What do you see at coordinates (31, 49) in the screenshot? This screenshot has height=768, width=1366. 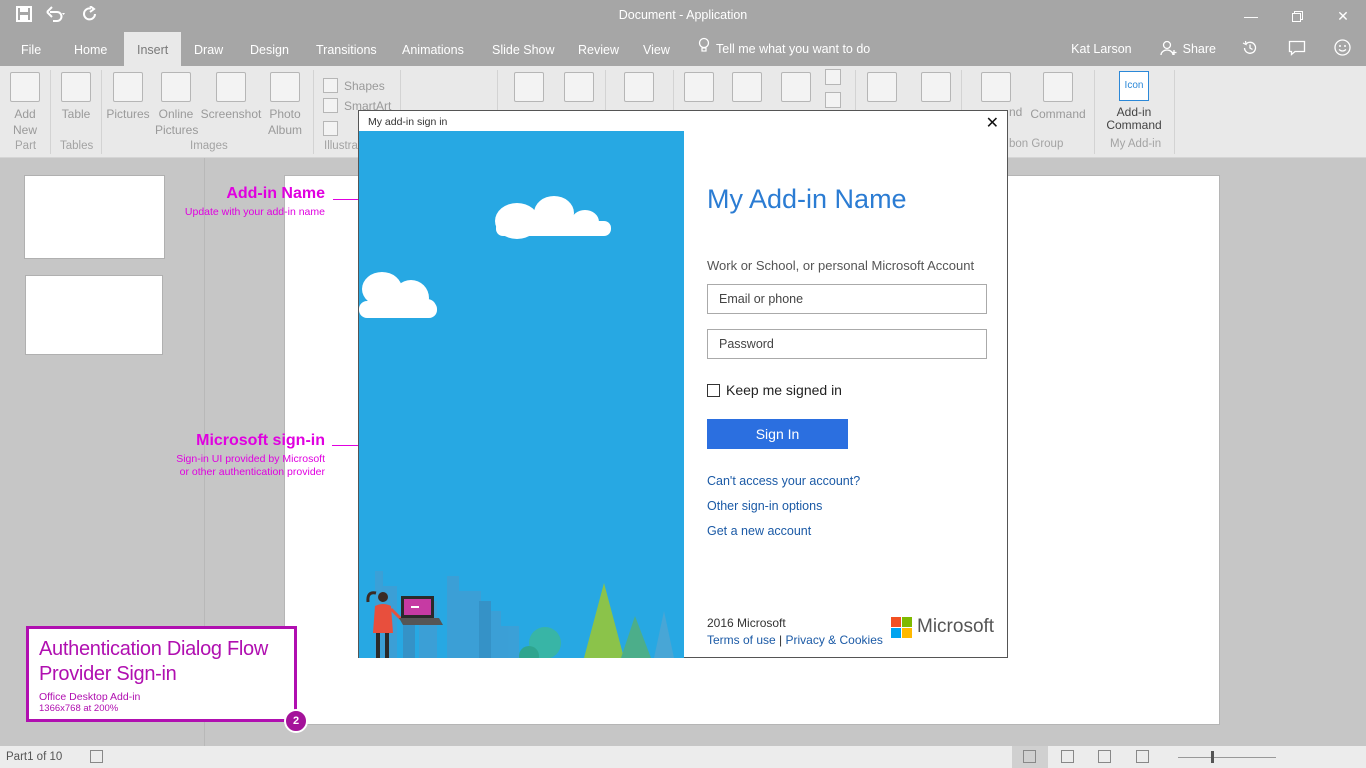 I see `tab-file: File` at bounding box center [31, 49].